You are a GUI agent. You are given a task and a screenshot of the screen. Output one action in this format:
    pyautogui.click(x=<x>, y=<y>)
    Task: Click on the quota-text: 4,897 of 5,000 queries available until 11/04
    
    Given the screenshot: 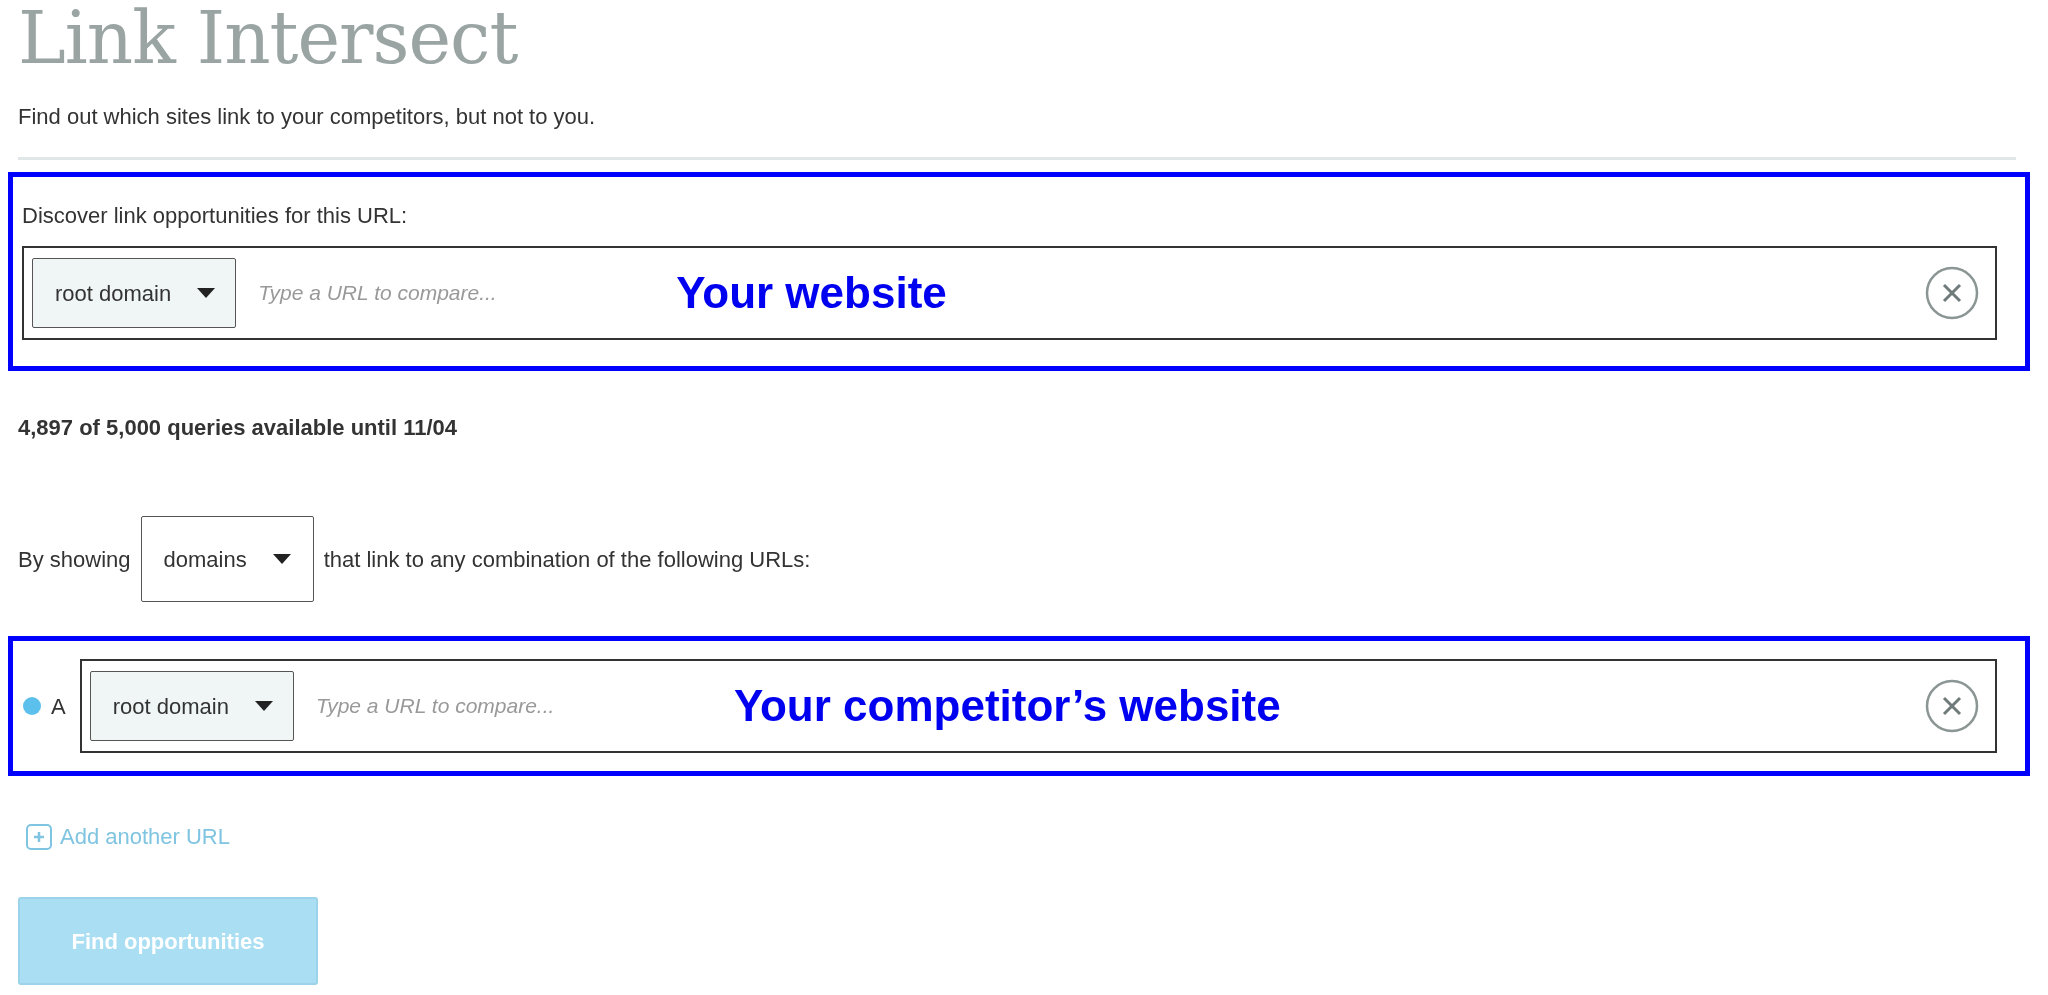 What is the action you would take?
    pyautogui.click(x=238, y=428)
    